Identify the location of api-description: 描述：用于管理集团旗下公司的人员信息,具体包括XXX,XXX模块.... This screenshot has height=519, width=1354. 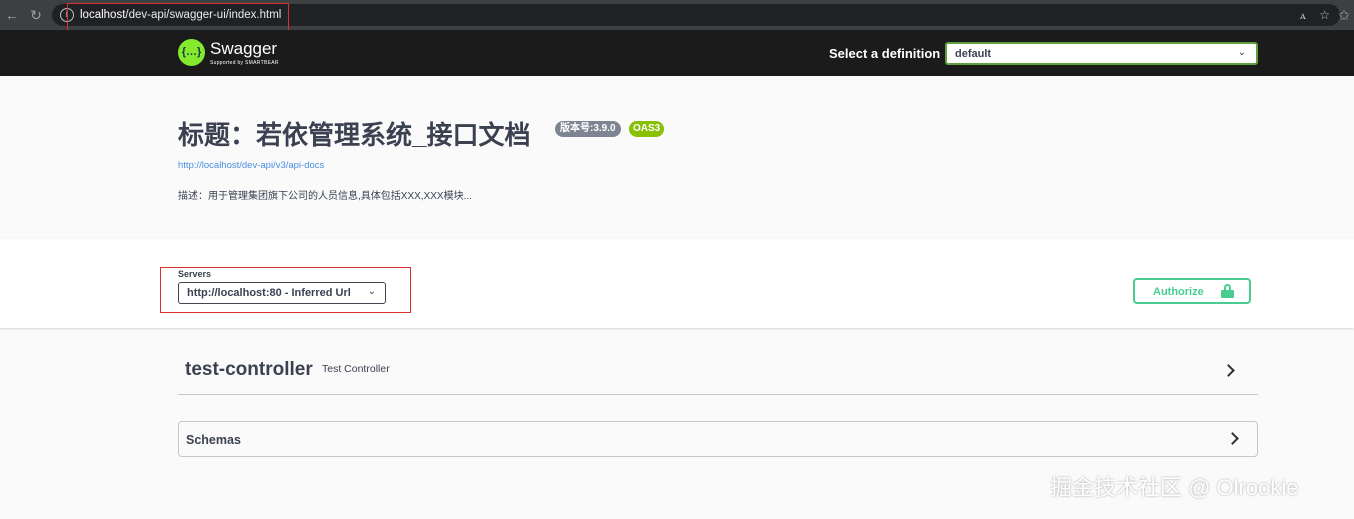
(325, 196).